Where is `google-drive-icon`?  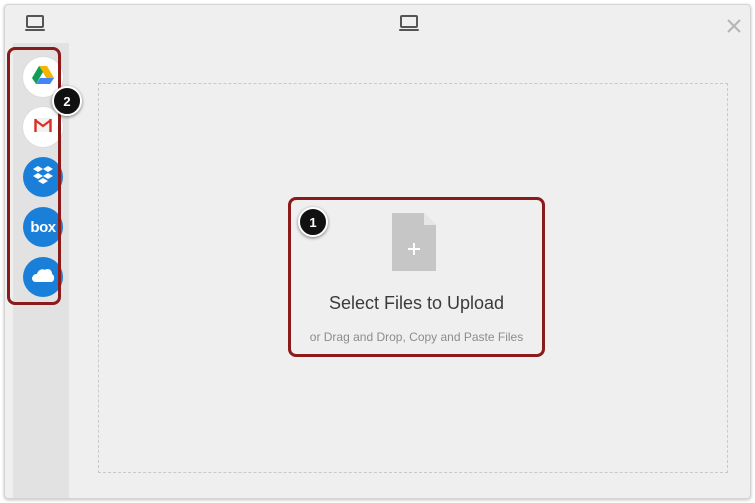 google-drive-icon is located at coordinates (43, 77).